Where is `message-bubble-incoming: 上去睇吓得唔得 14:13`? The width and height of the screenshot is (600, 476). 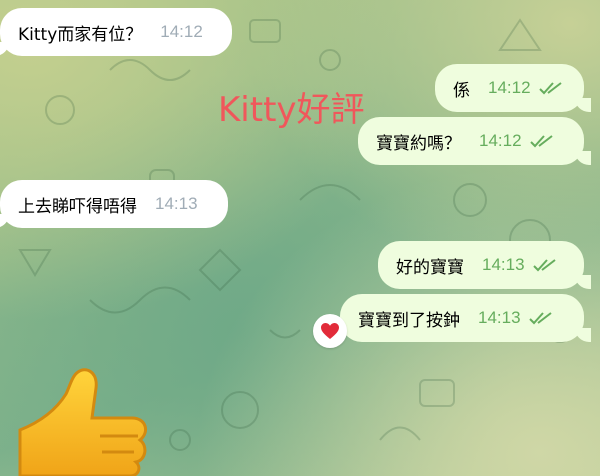 message-bubble-incoming: 上去睇吓得唔得 14:13 is located at coordinates (114, 204).